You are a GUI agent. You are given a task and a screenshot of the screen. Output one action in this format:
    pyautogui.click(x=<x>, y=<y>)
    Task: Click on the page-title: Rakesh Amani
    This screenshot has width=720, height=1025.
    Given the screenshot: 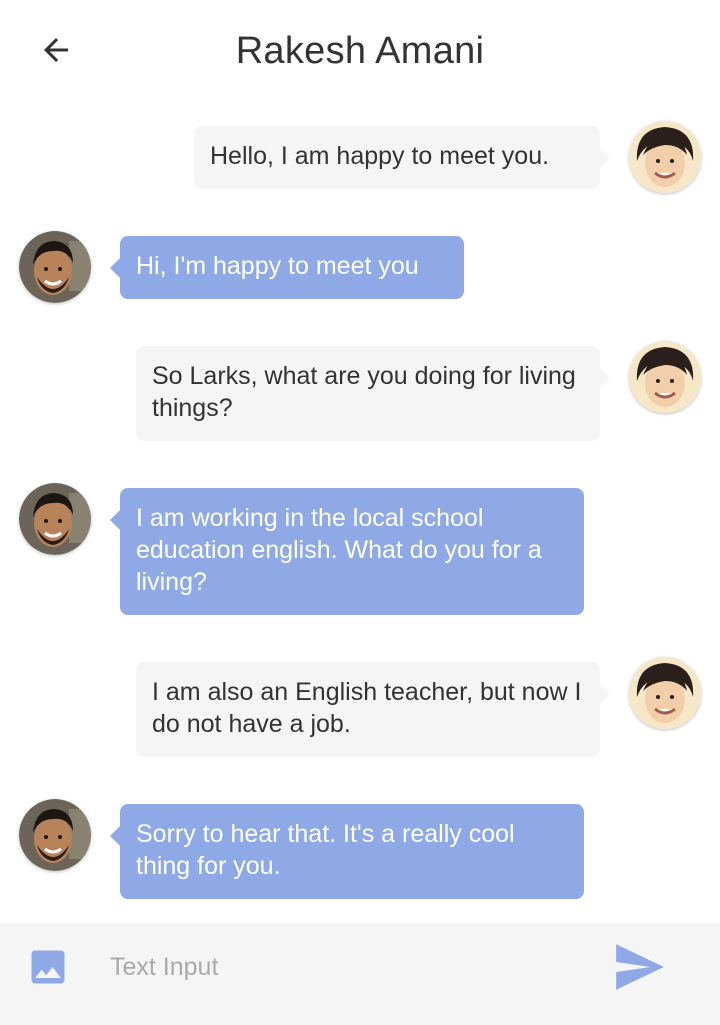 What is the action you would take?
    pyautogui.click(x=360, y=51)
    